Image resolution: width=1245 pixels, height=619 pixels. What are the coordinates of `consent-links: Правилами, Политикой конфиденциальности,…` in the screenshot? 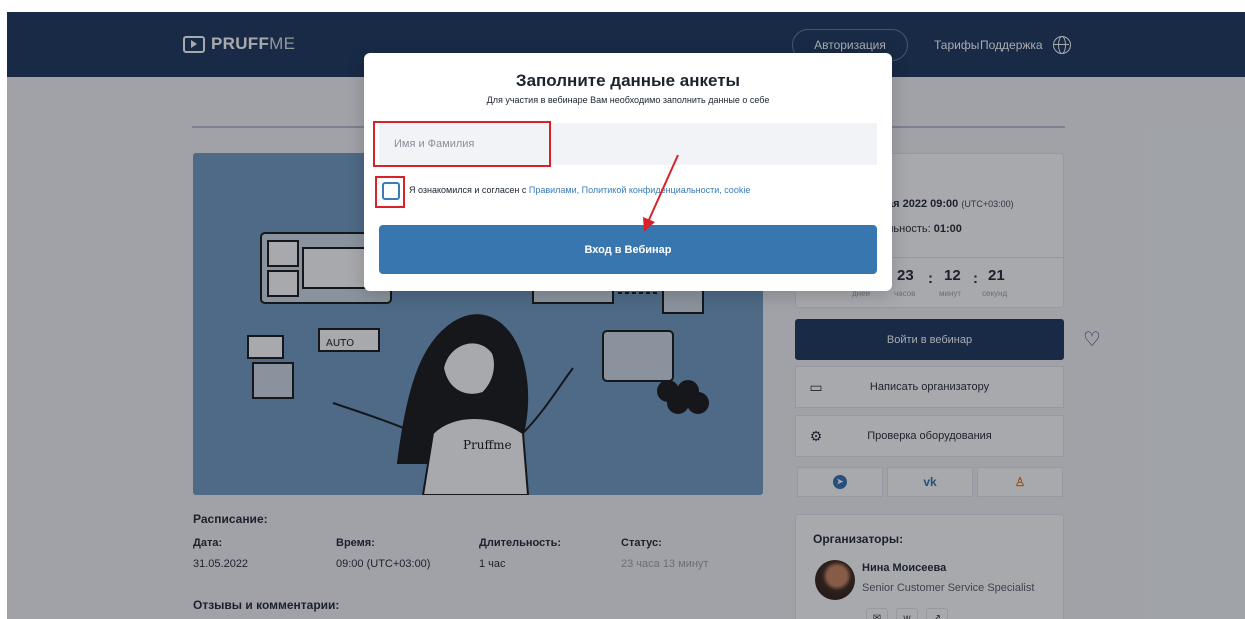 It's located at (639, 190).